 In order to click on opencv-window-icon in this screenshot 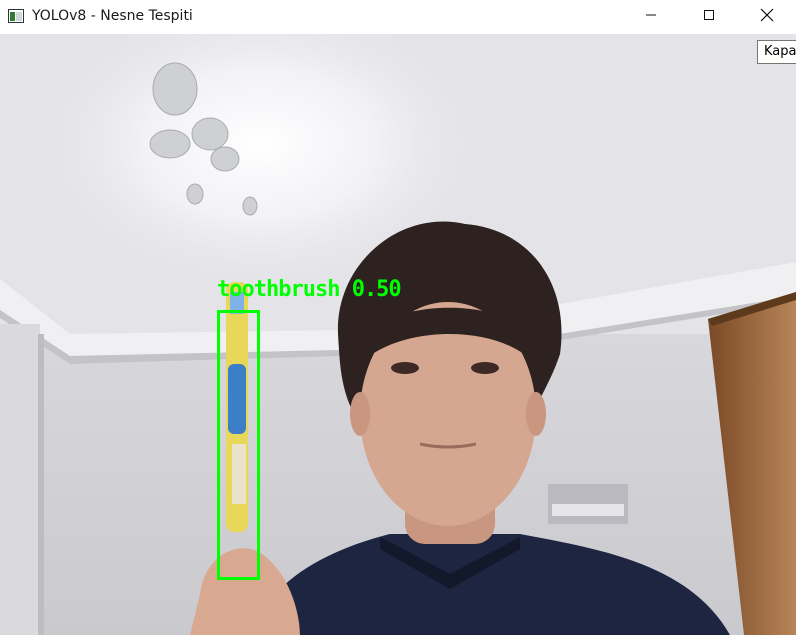, I will do `click(16, 16)`.